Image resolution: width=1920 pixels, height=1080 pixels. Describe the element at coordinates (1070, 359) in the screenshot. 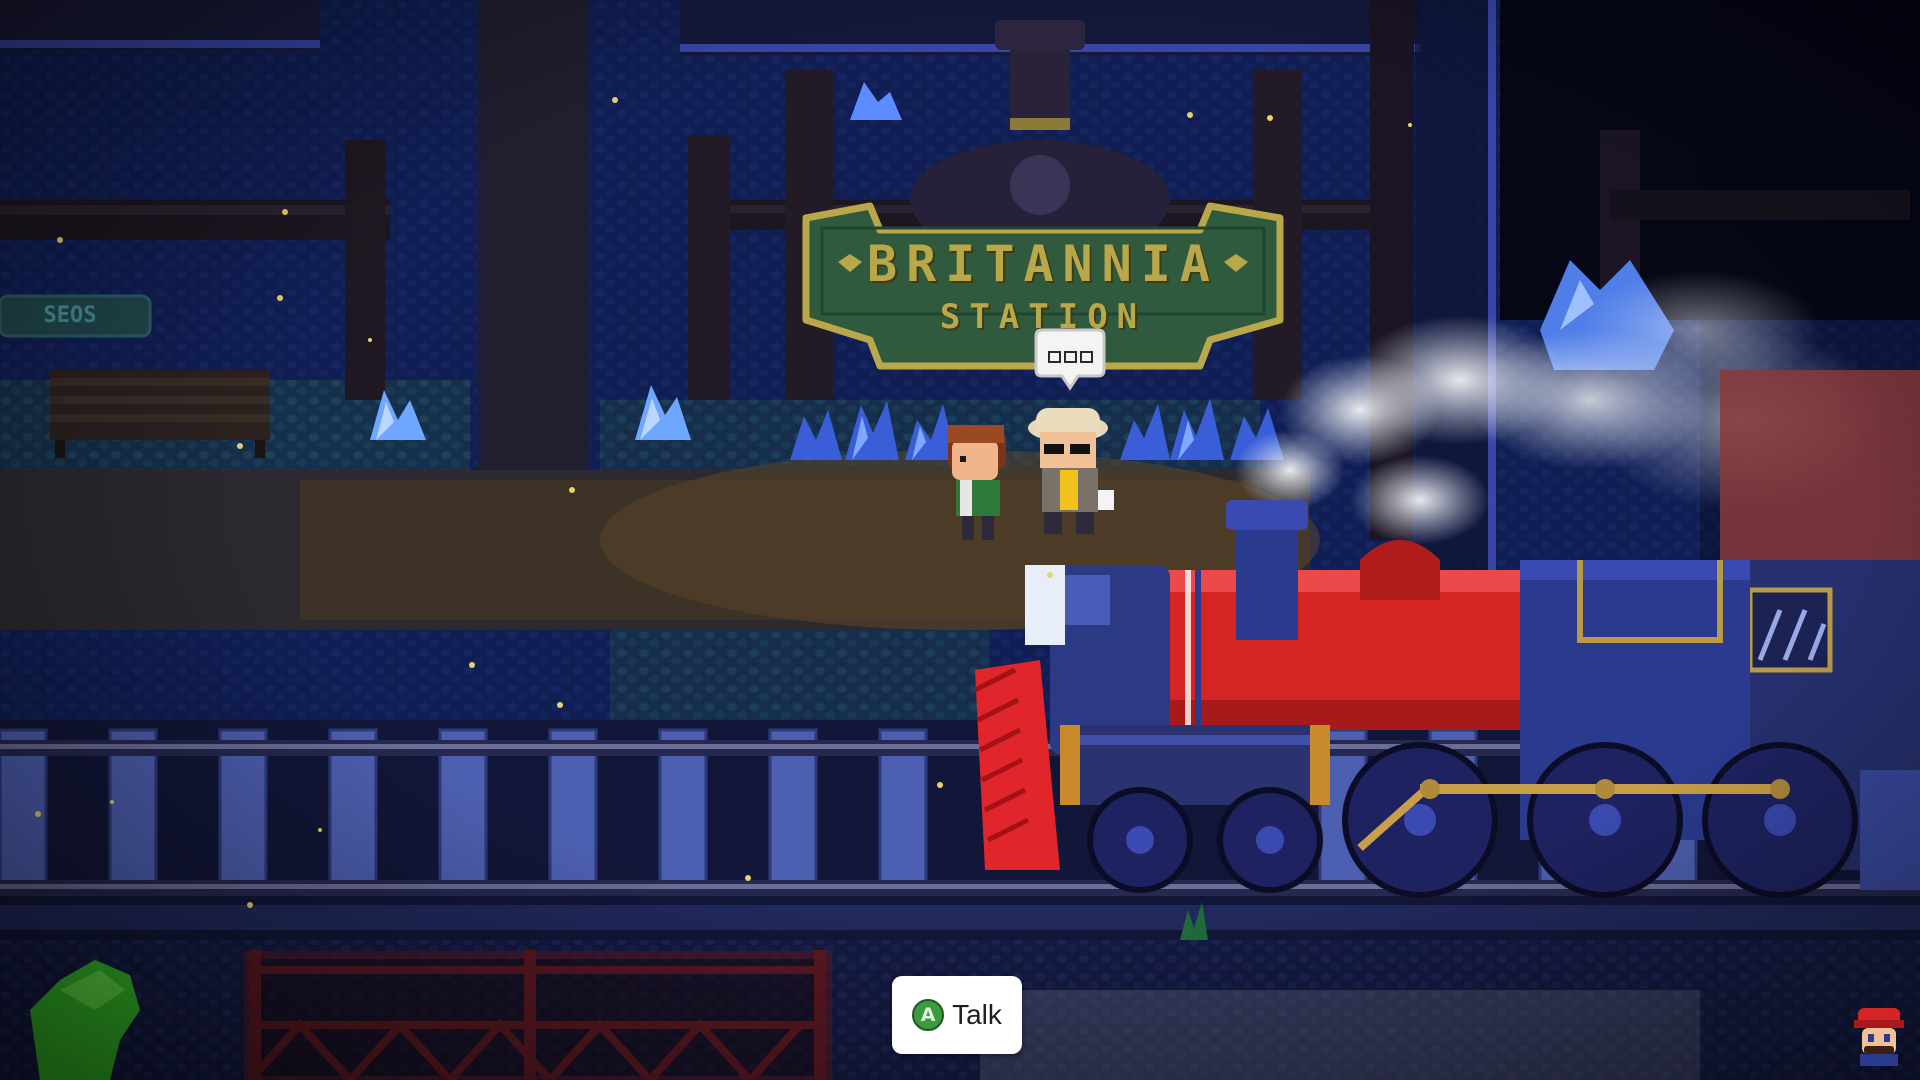

I see `speech-bubble` at that location.